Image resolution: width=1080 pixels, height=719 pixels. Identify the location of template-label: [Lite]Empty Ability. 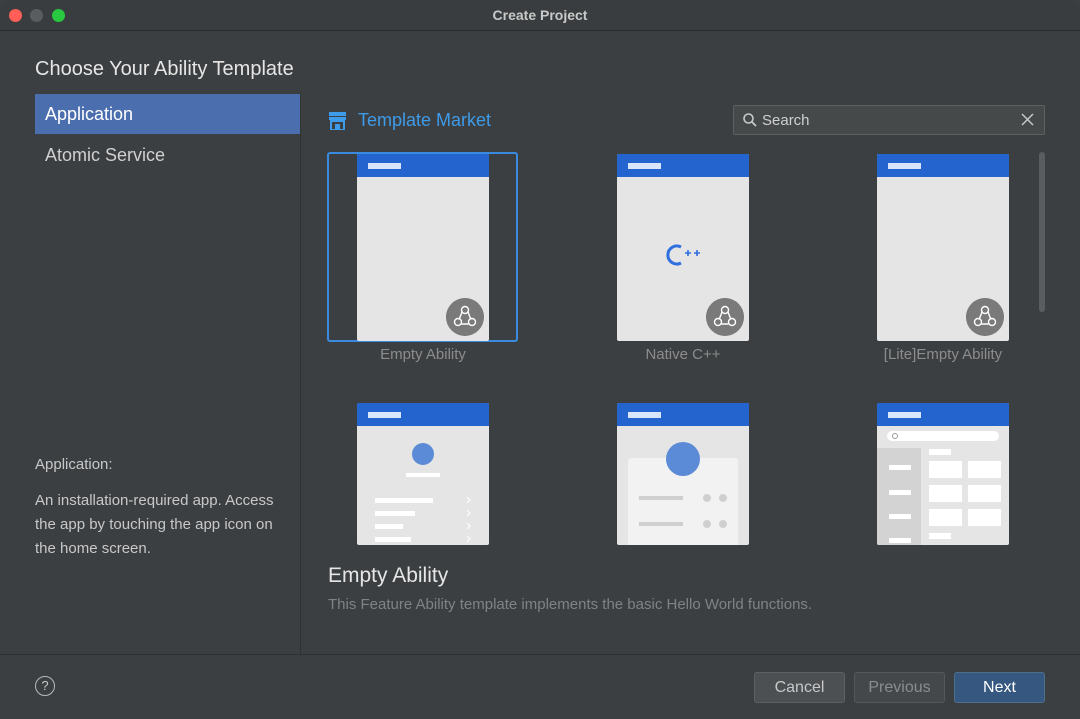
(943, 354).